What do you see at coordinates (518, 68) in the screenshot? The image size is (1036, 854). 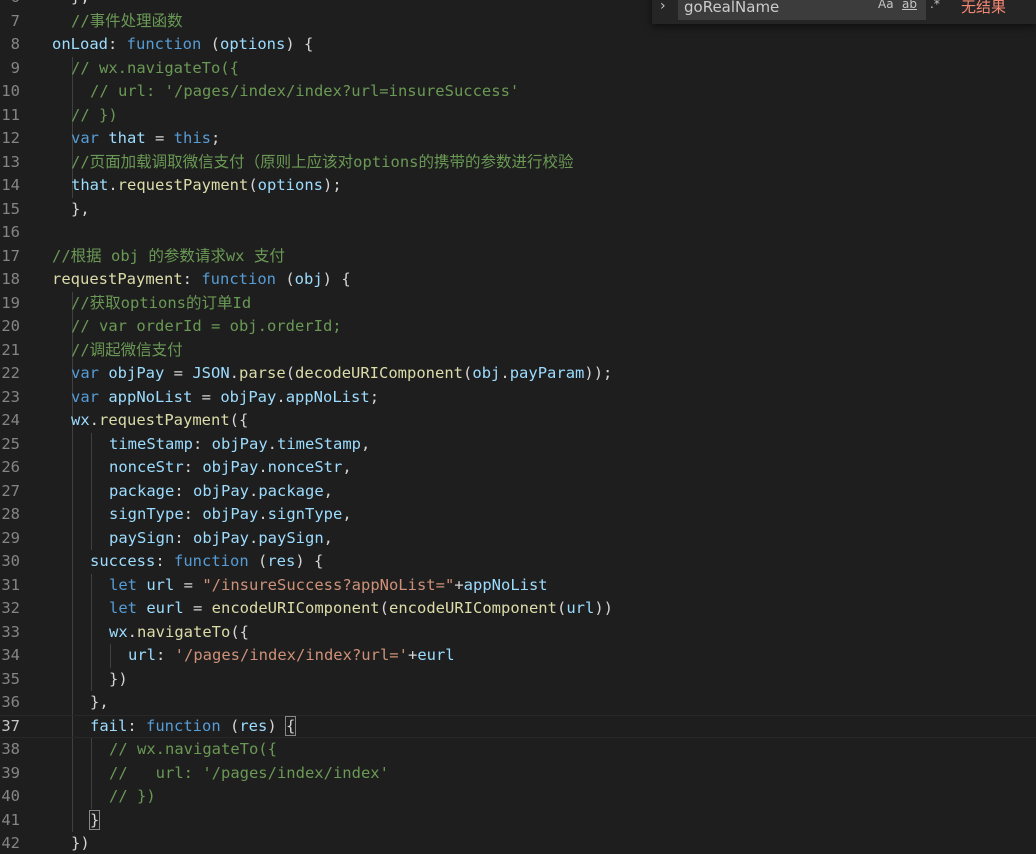 I see `code-line: 9 // wx.navigateTo({` at bounding box center [518, 68].